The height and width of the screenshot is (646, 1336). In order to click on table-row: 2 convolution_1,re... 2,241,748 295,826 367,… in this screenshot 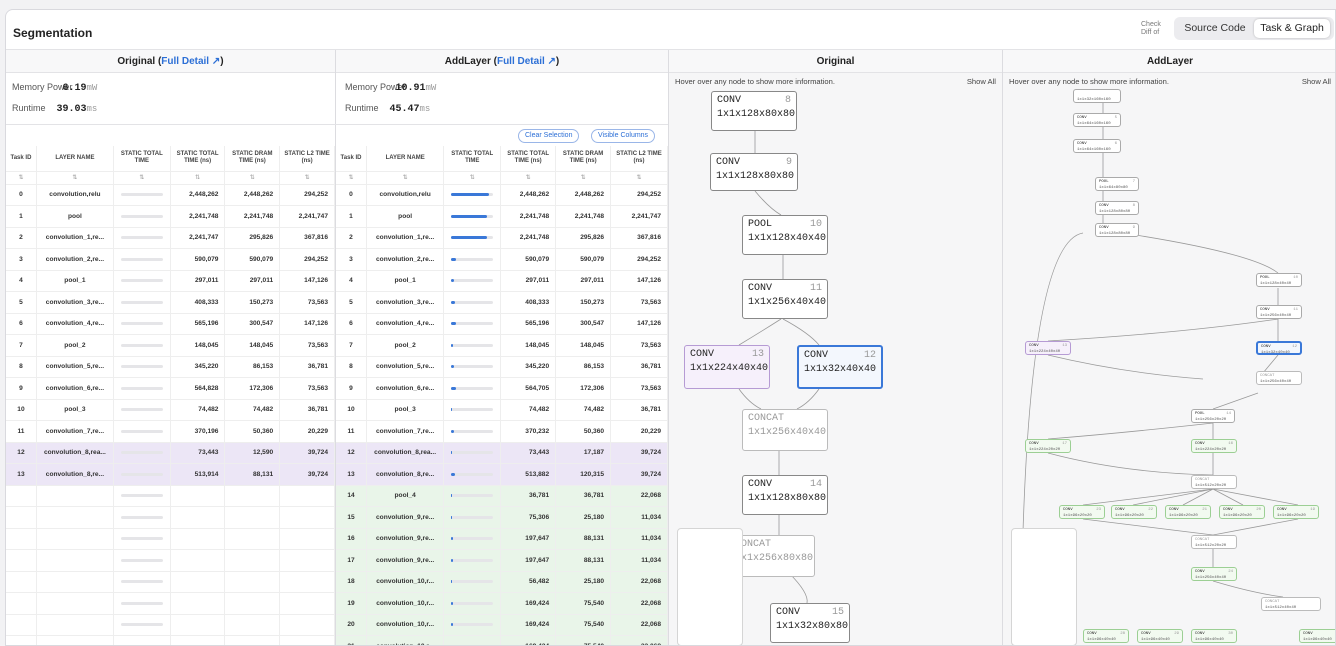, I will do `click(502, 238)`.